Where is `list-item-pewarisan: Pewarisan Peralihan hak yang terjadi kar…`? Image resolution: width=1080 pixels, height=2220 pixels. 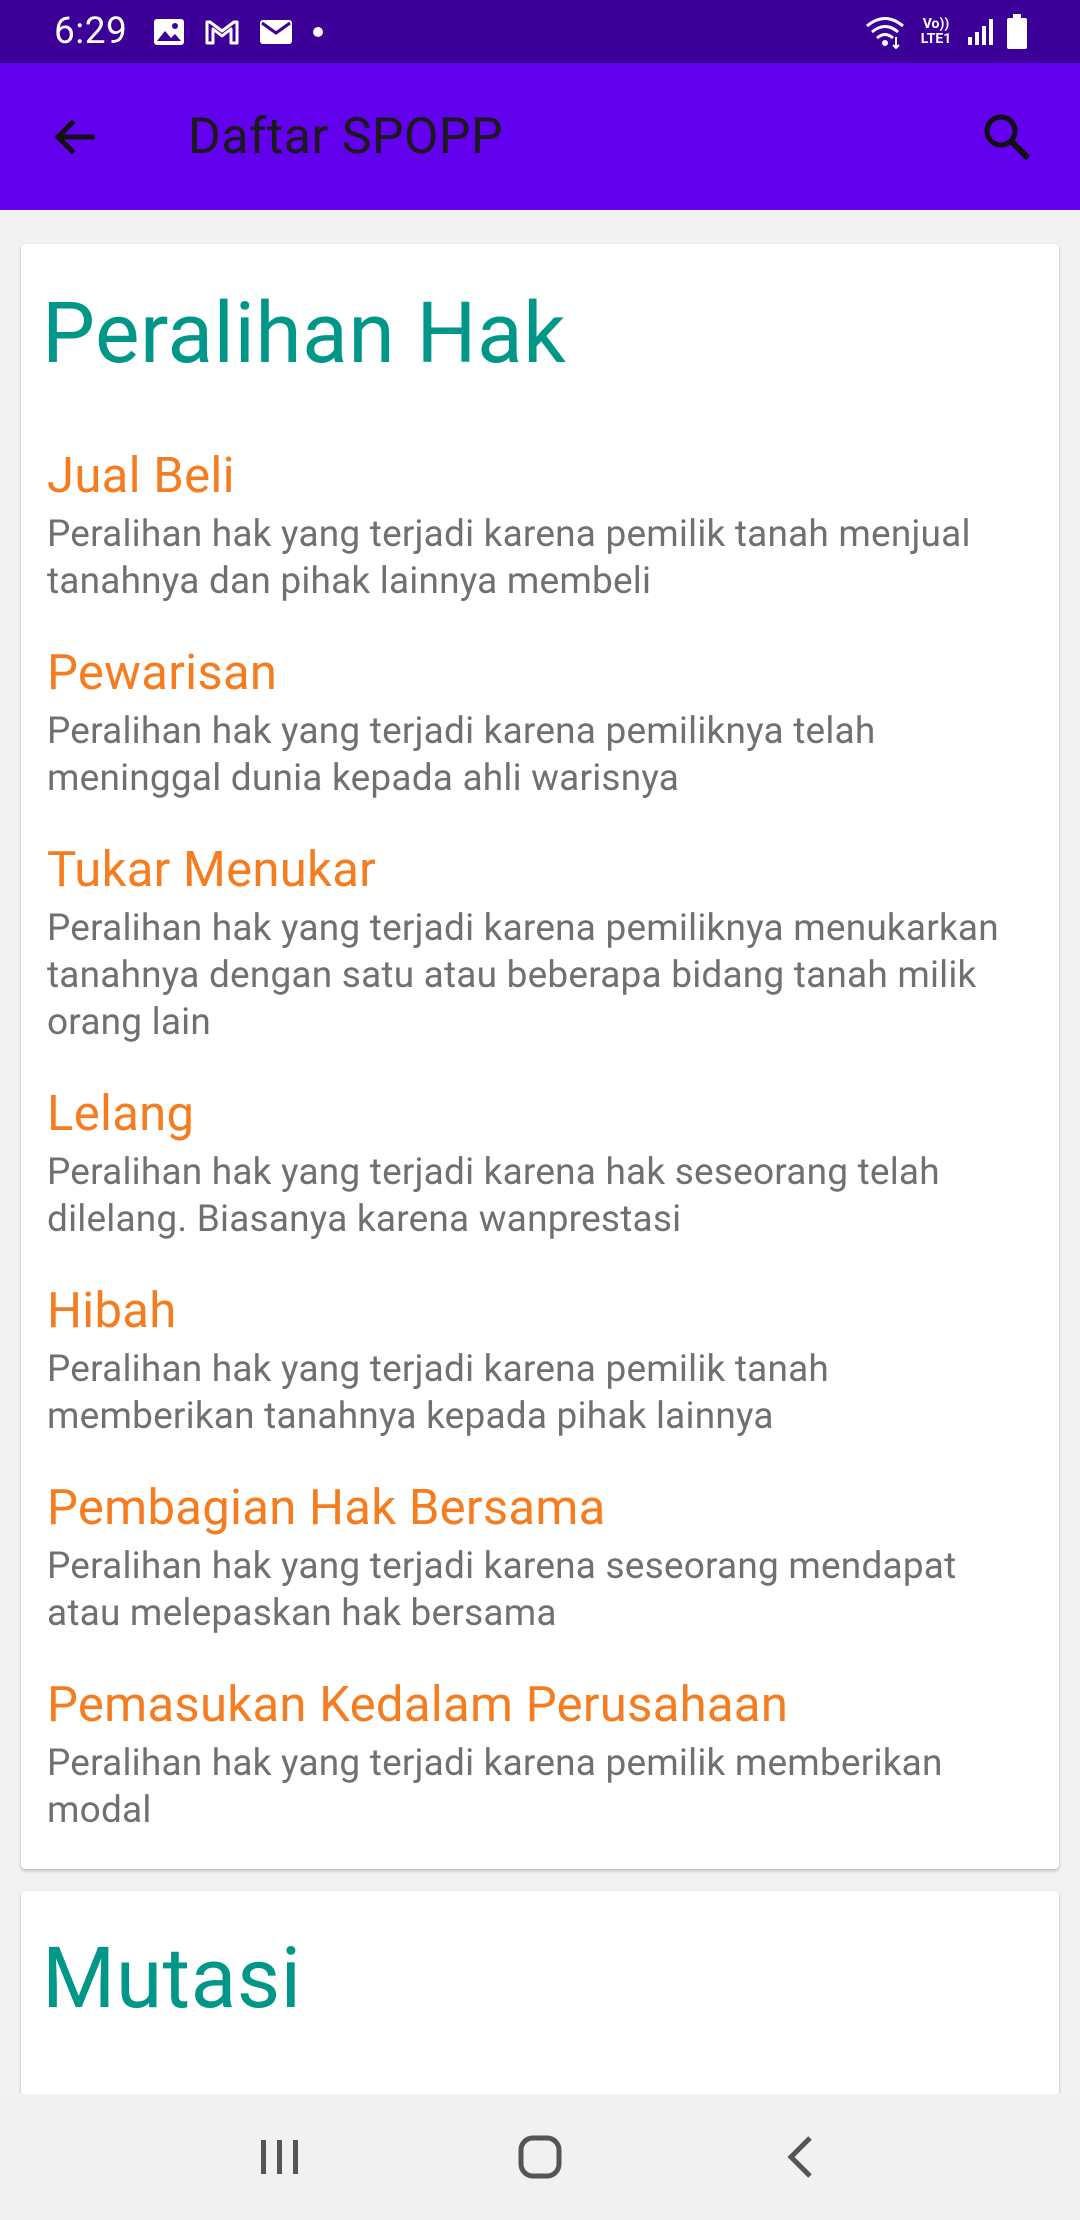 list-item-pewarisan: Pewarisan Peralihan hak yang terjadi kar… is located at coordinates (538, 723).